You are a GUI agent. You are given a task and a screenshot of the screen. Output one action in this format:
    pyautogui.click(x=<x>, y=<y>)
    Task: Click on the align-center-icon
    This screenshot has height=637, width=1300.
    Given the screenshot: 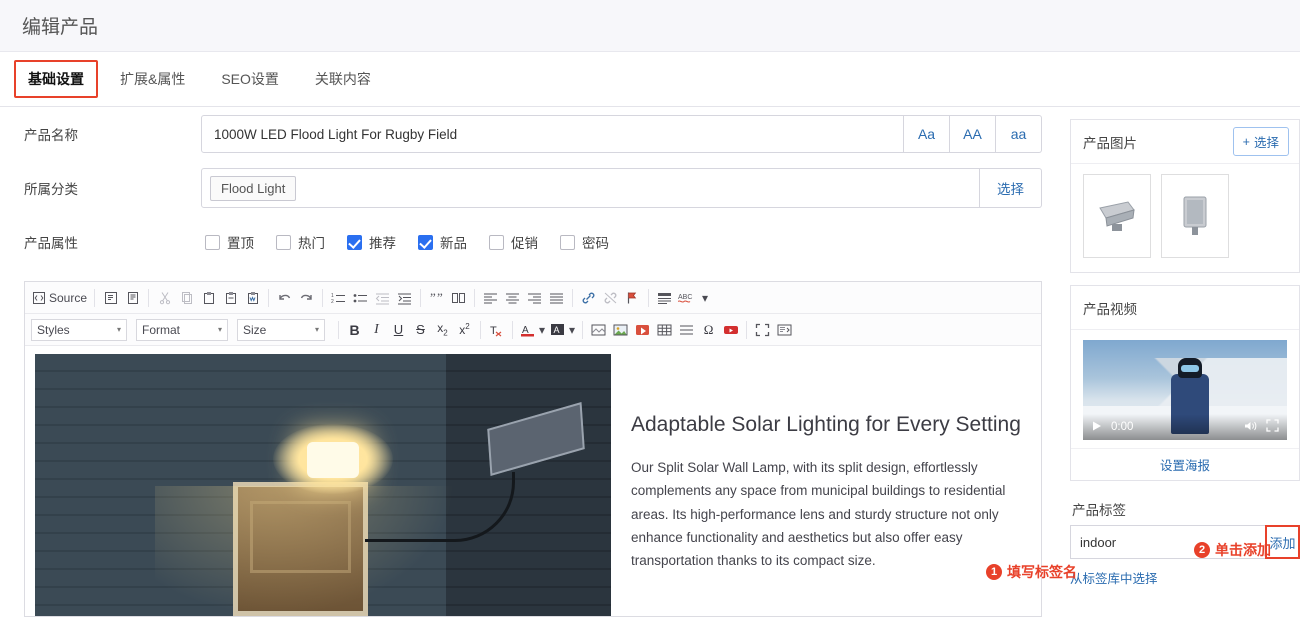 What is the action you would take?
    pyautogui.click(x=512, y=298)
    